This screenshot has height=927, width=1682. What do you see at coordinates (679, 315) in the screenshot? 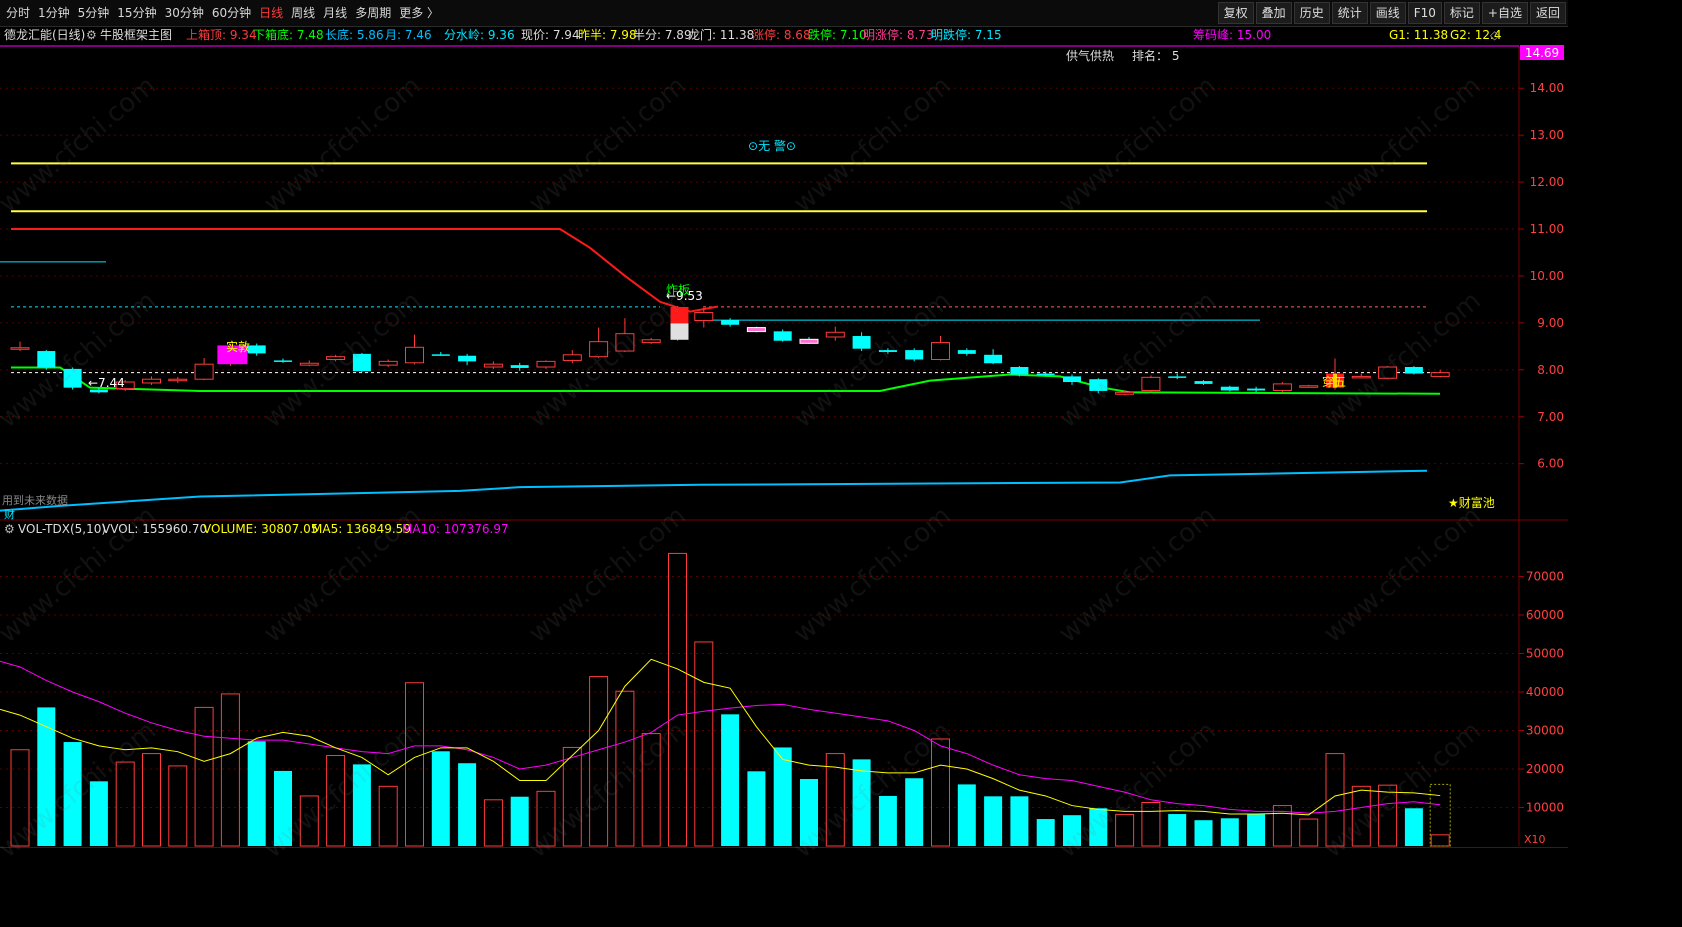
I see `candle-body-limitup` at bounding box center [679, 315].